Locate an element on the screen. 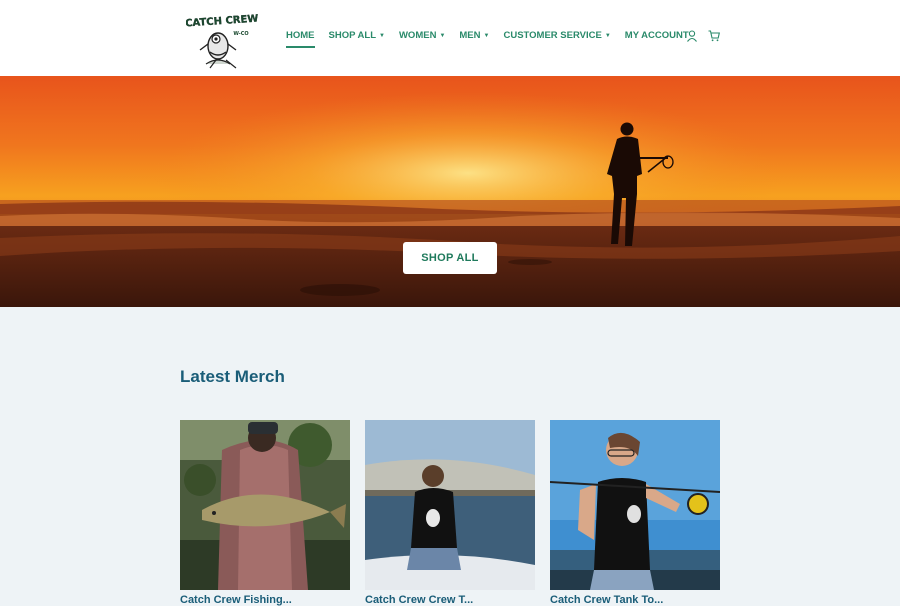 The width and height of the screenshot is (900, 606). nav-men: MEN ▼ is located at coordinates (474, 35).